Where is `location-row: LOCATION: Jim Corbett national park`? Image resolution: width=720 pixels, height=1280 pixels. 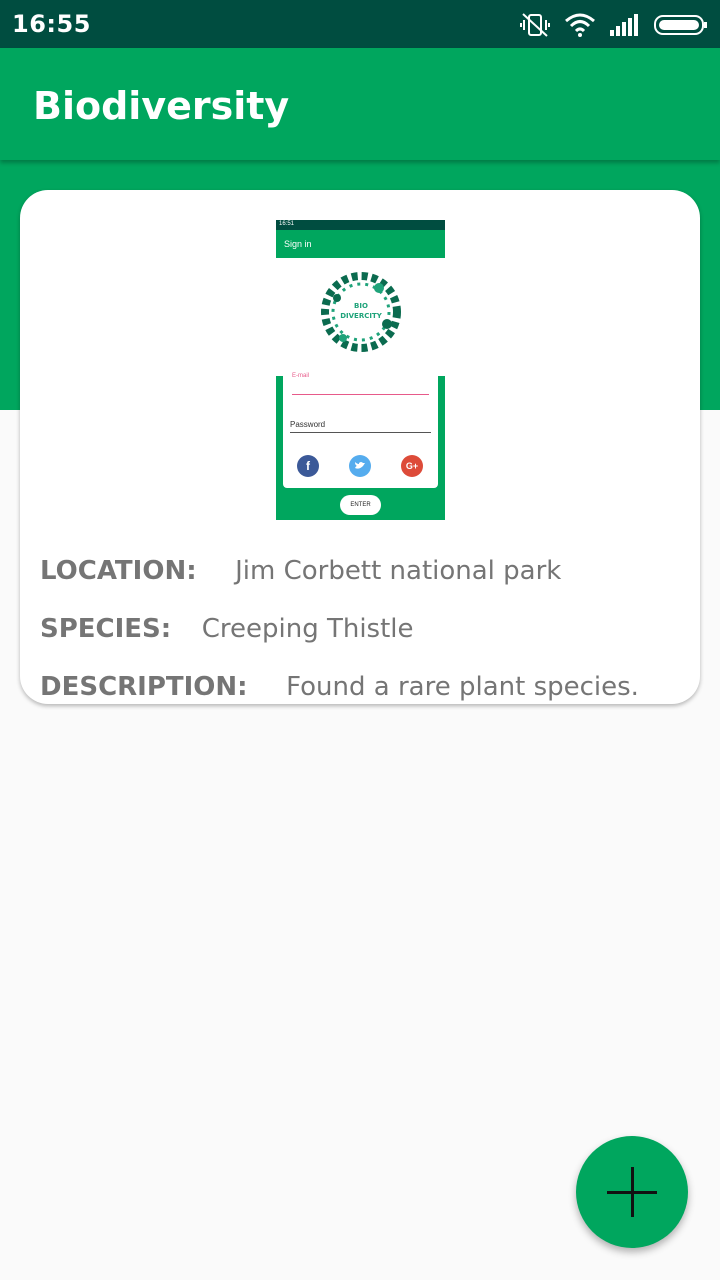
location-row: LOCATION: Jim Corbett national park is located at coordinates (300, 571).